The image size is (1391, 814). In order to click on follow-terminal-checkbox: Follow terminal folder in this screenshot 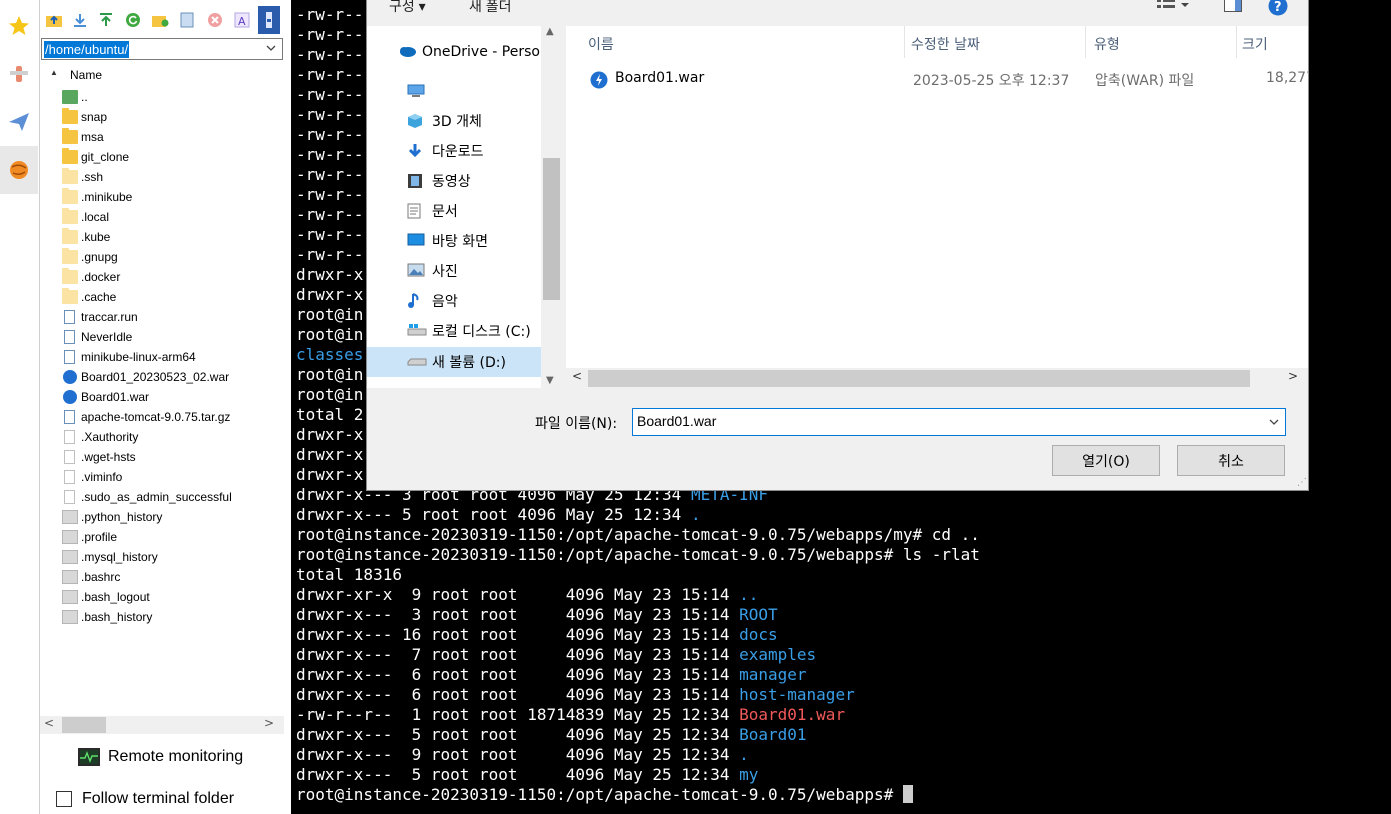, I will do `click(145, 799)`.